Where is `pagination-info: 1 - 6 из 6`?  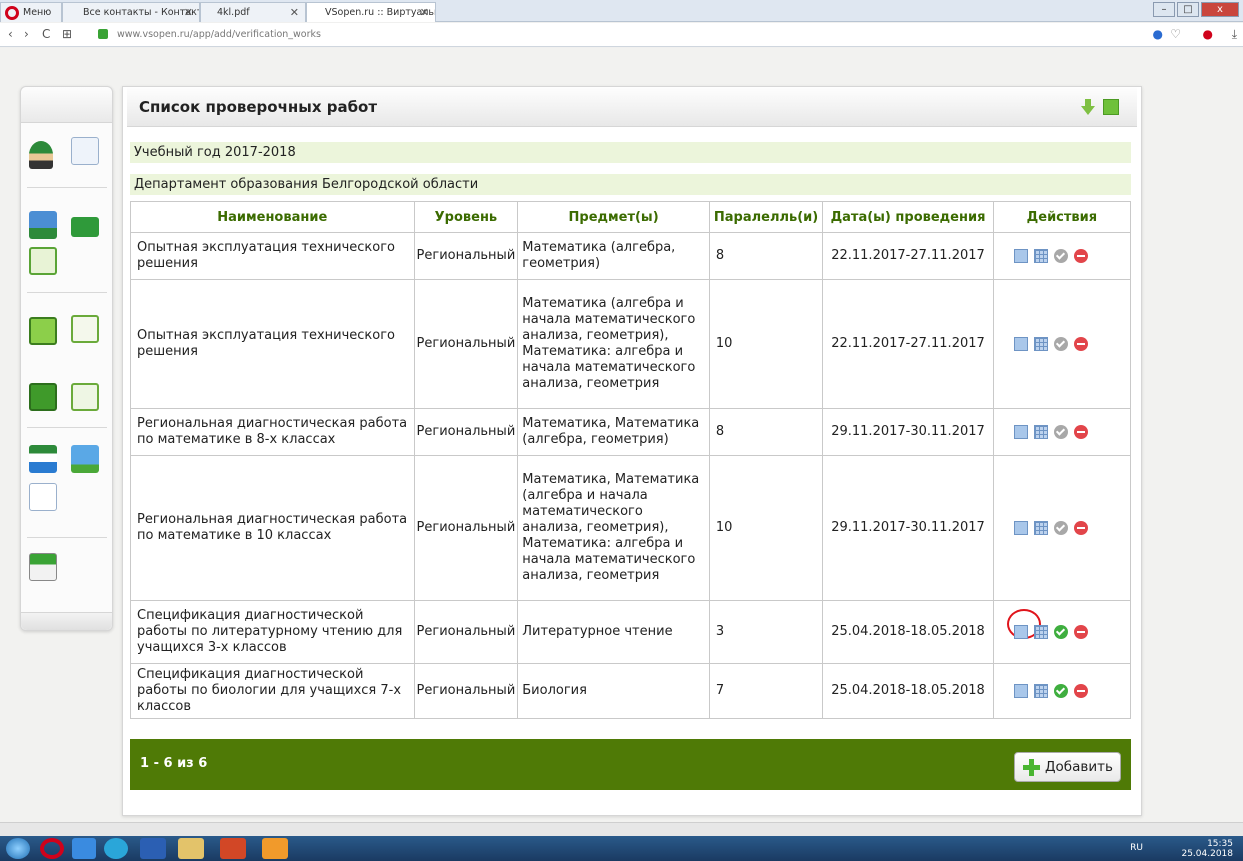
pagination-info: 1 - 6 из 6 is located at coordinates (174, 763).